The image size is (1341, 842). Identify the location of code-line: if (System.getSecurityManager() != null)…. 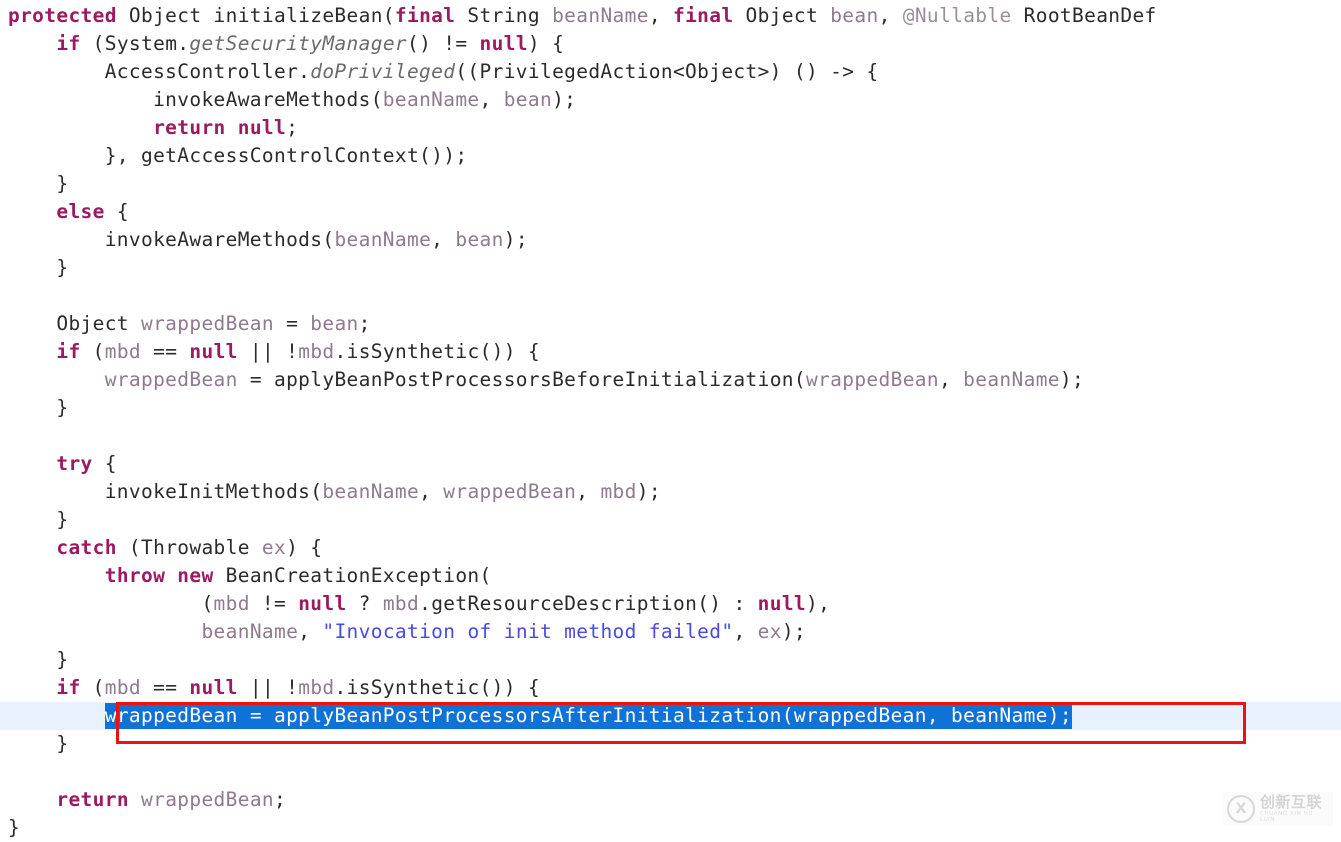
(670, 44).